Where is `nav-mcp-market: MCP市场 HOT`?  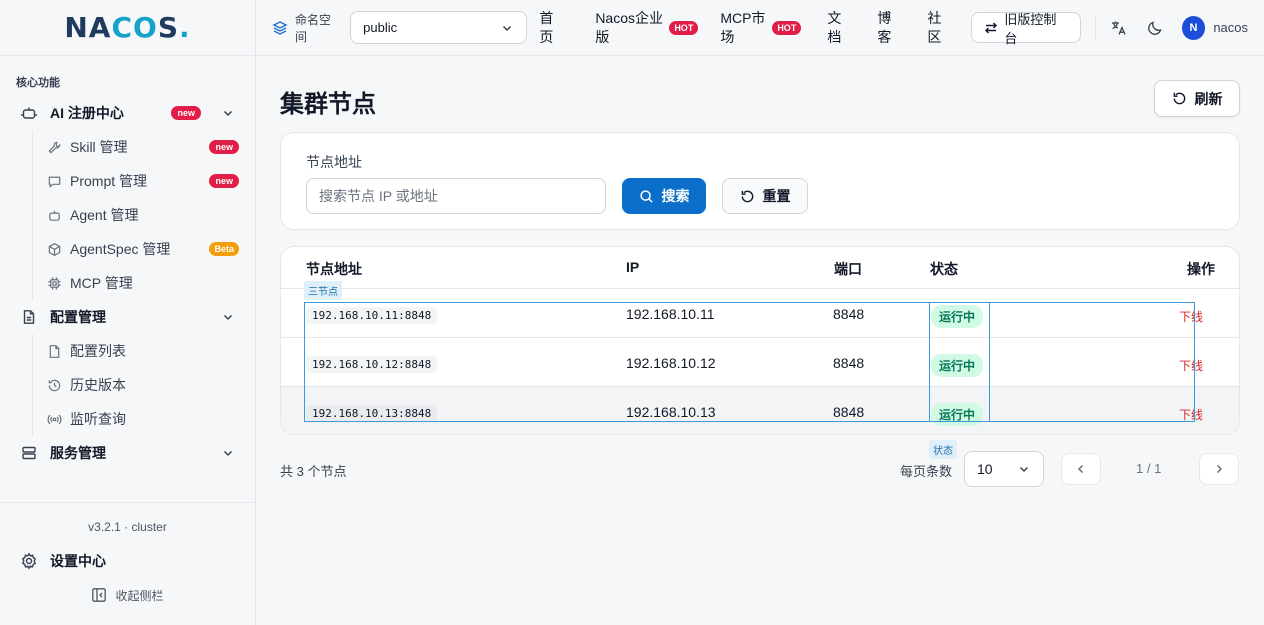
nav-mcp-market: MCP市场 HOT is located at coordinates (761, 28).